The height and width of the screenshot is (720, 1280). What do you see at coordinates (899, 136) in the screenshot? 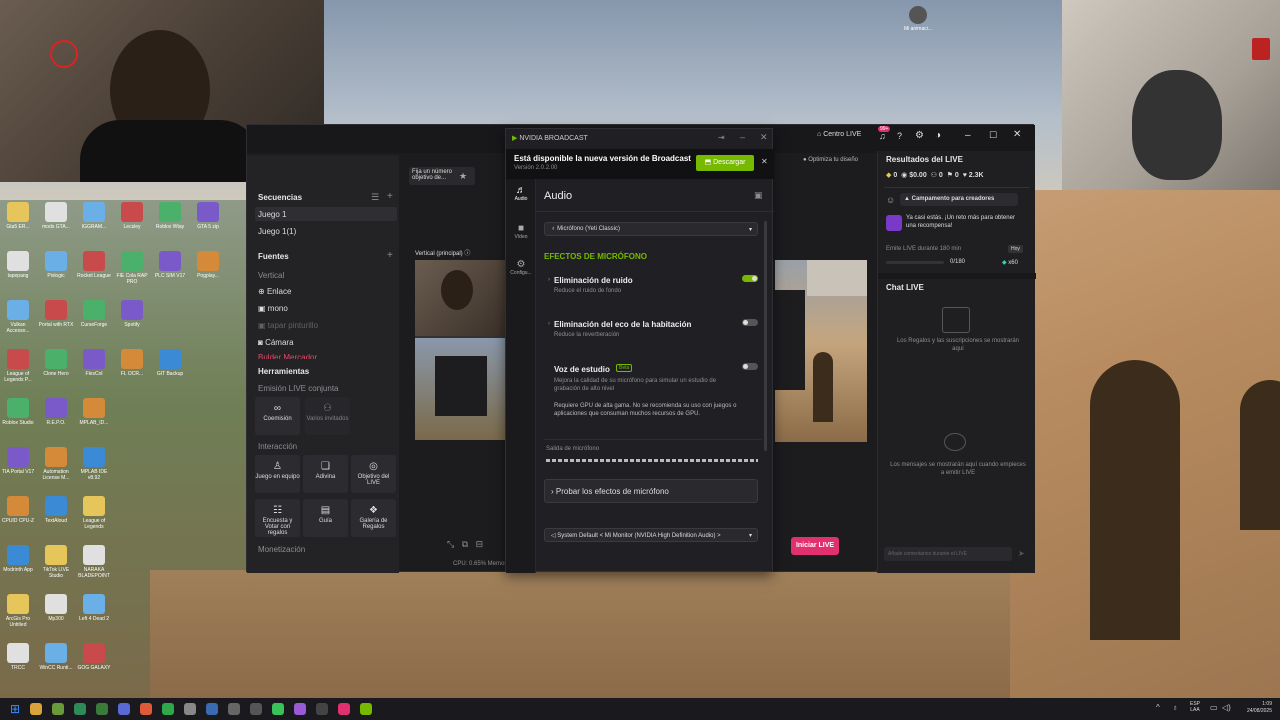
I see `help-icon: ?` at bounding box center [899, 136].